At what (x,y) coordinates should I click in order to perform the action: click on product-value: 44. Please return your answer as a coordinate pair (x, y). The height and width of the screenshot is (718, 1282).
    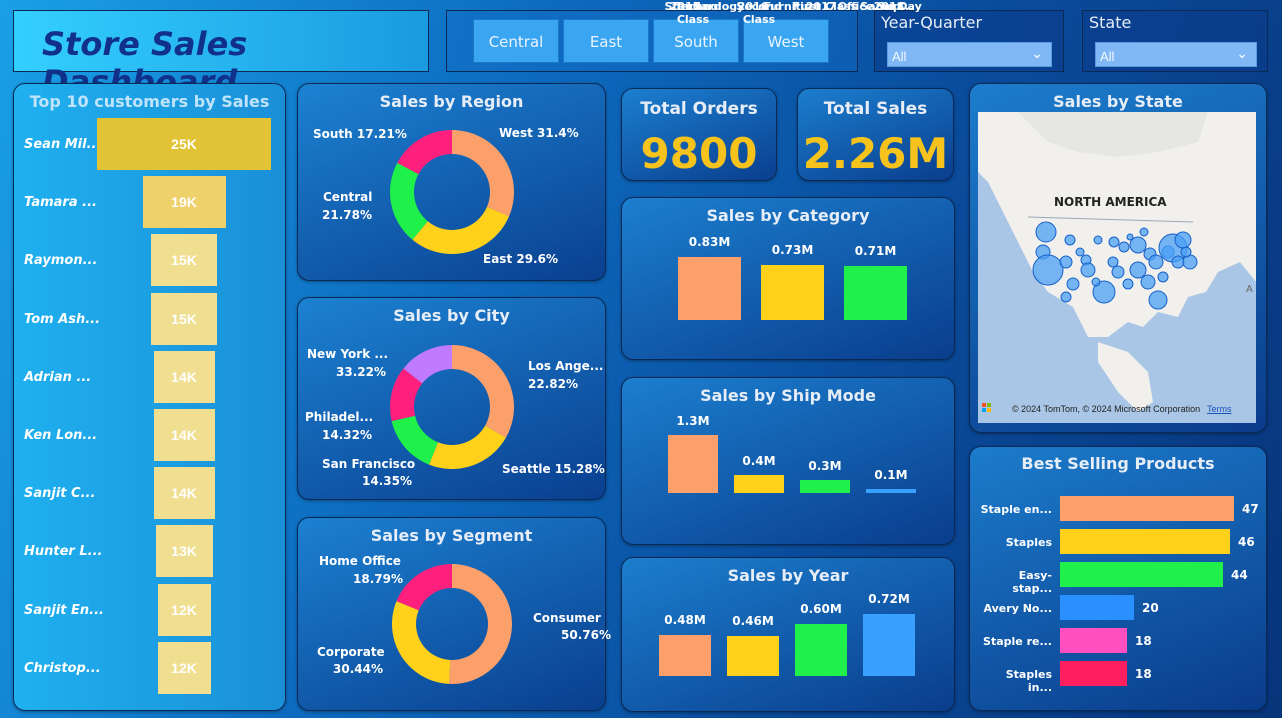
    Looking at the image, I should click on (1239, 575).